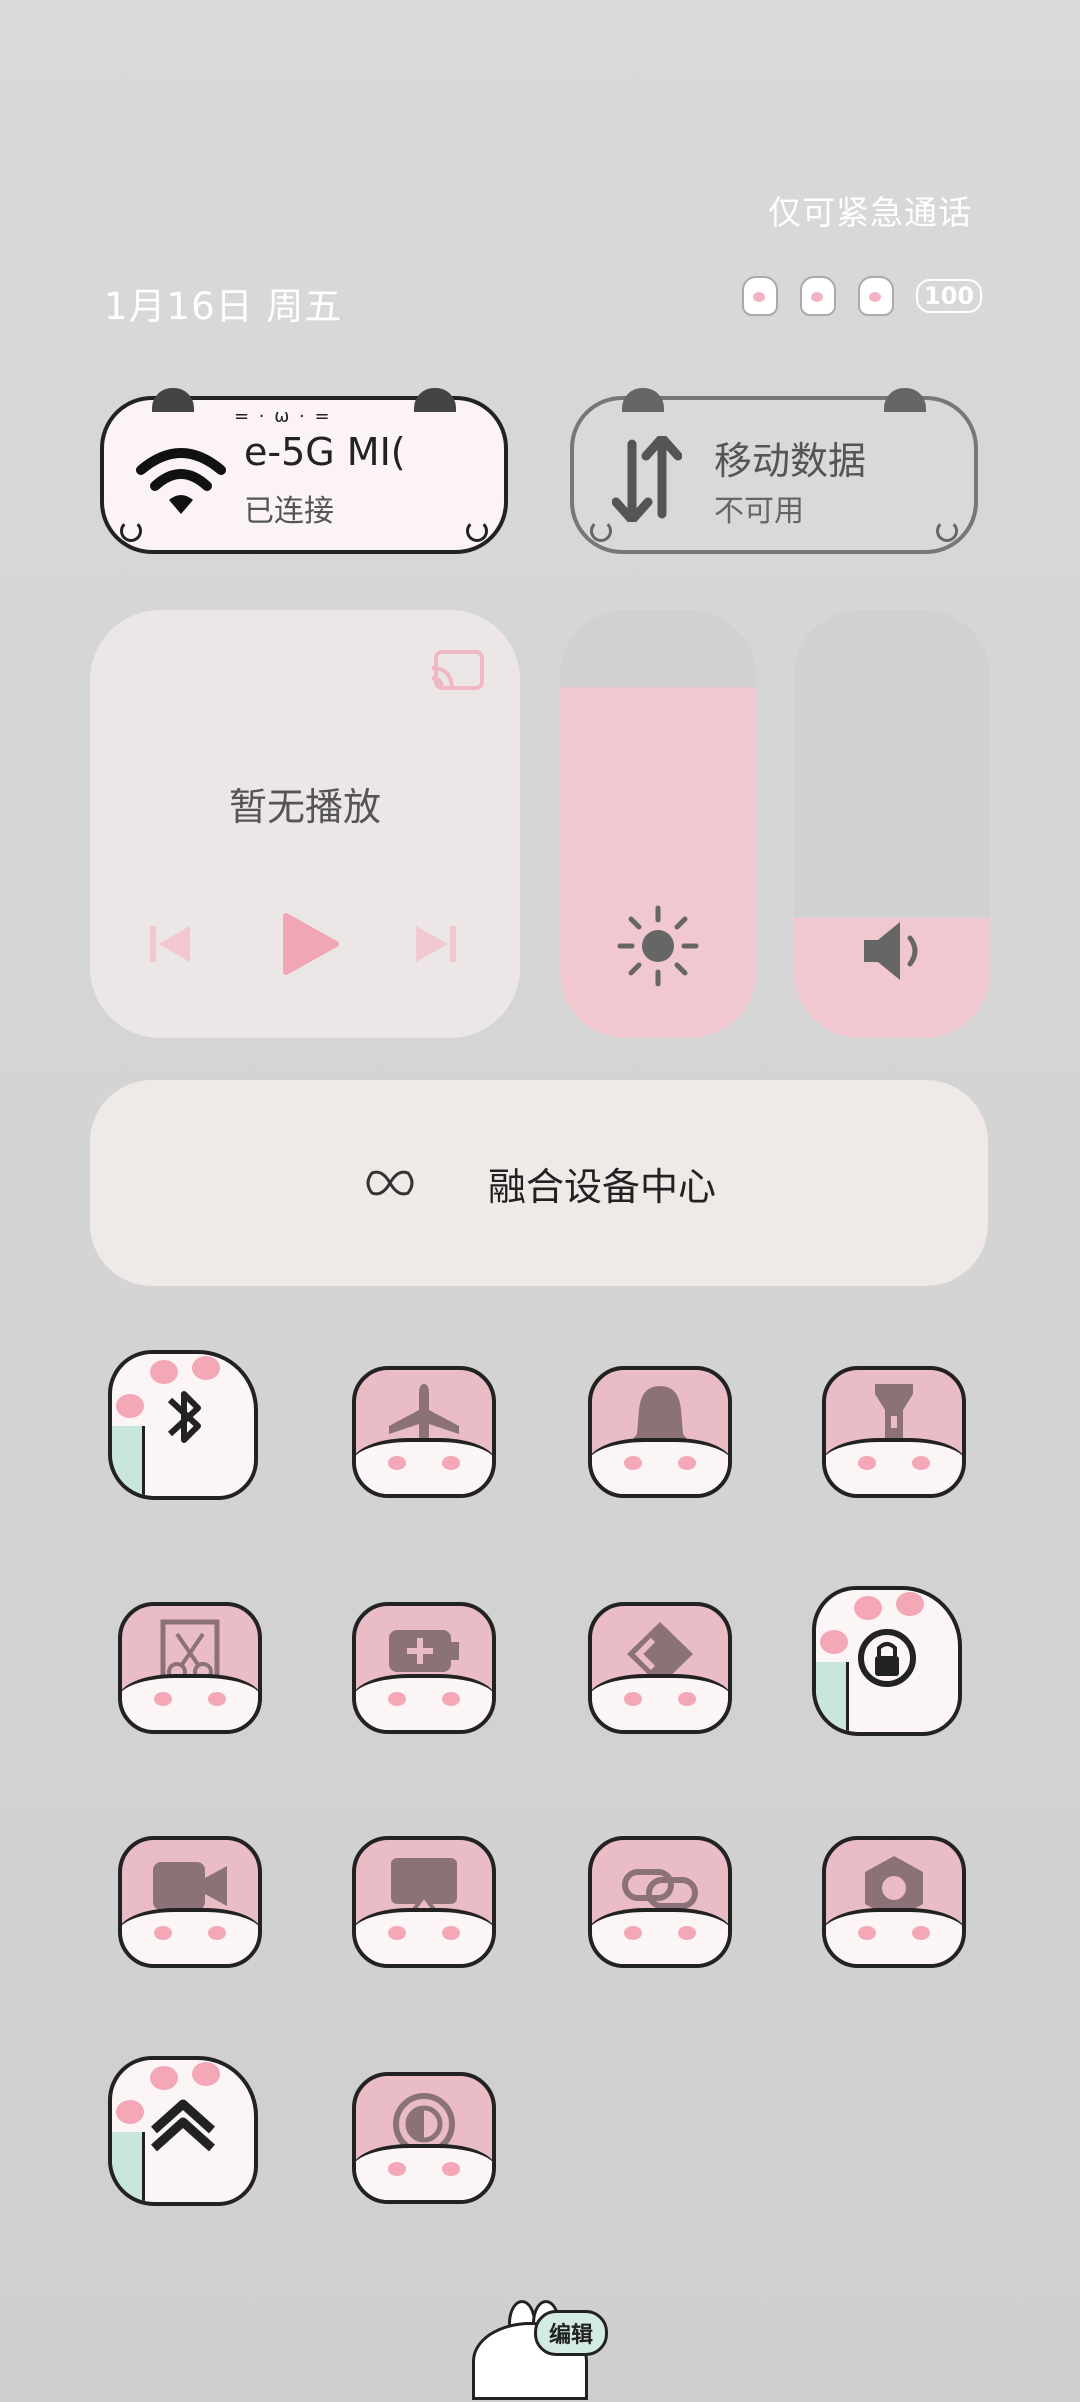  What do you see at coordinates (891, 951) in the screenshot?
I see `speaker-icon` at bounding box center [891, 951].